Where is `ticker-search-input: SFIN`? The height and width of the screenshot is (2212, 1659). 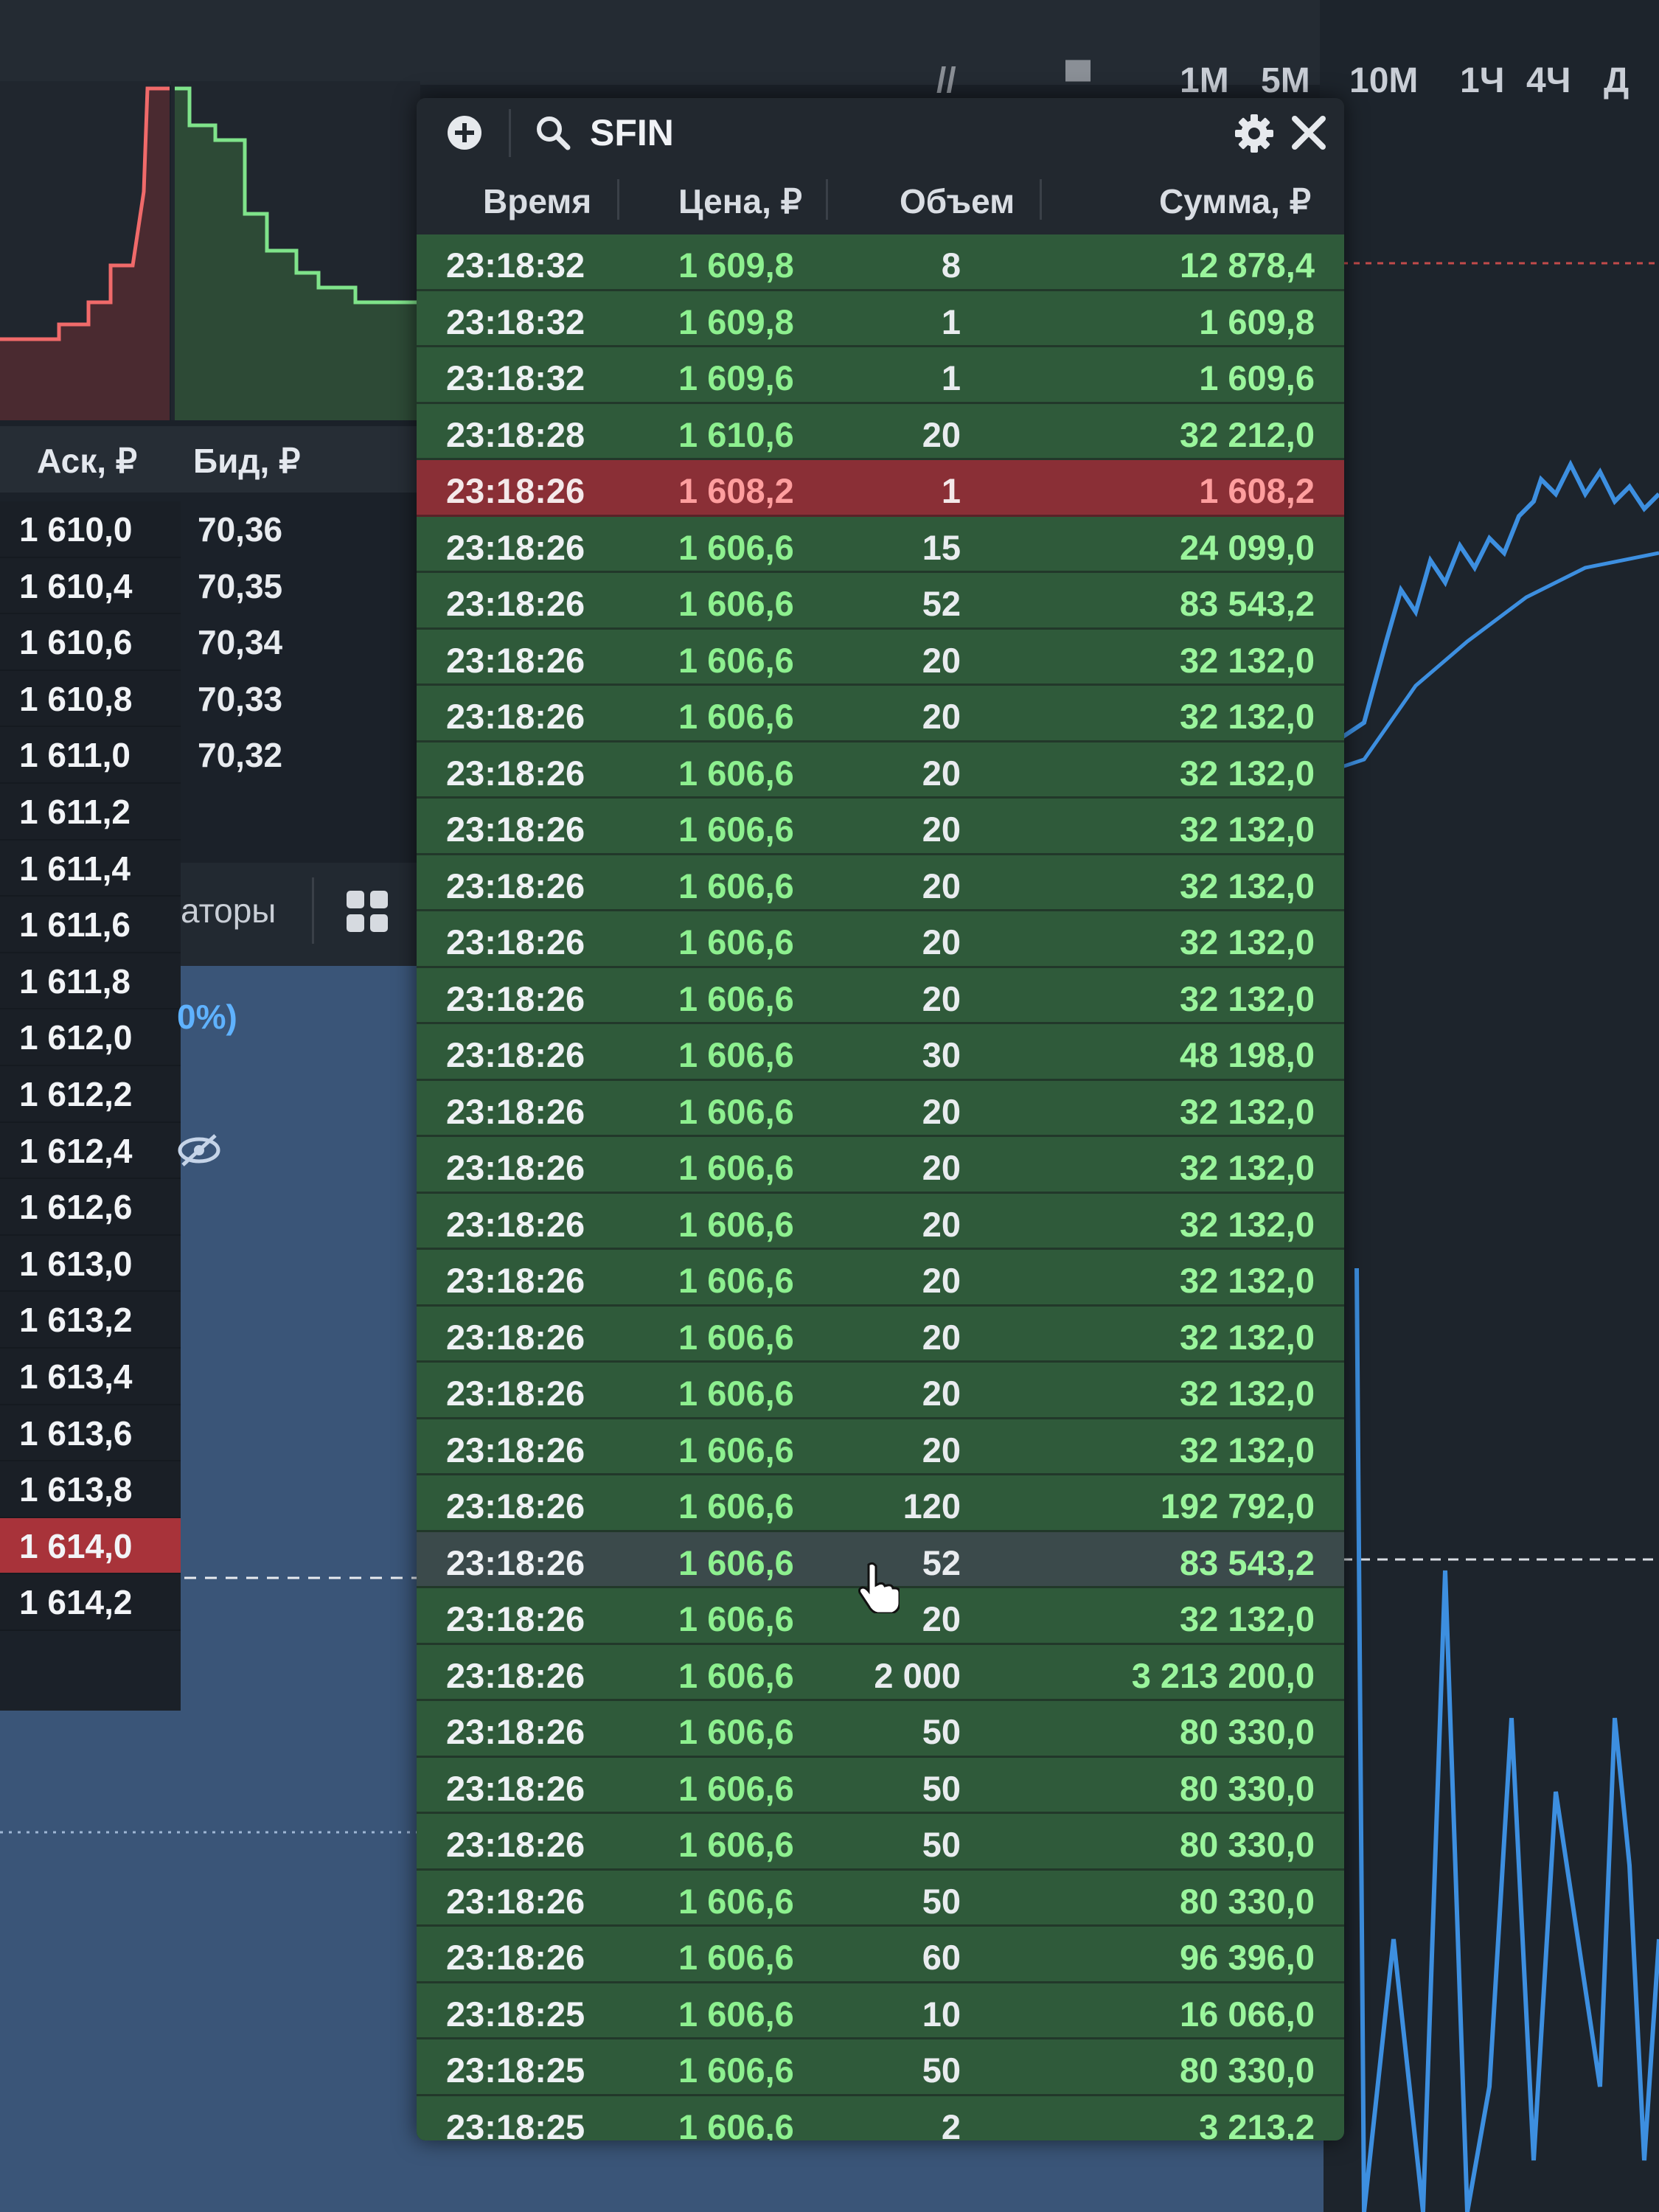
ticker-search-input: SFIN is located at coordinates (632, 132).